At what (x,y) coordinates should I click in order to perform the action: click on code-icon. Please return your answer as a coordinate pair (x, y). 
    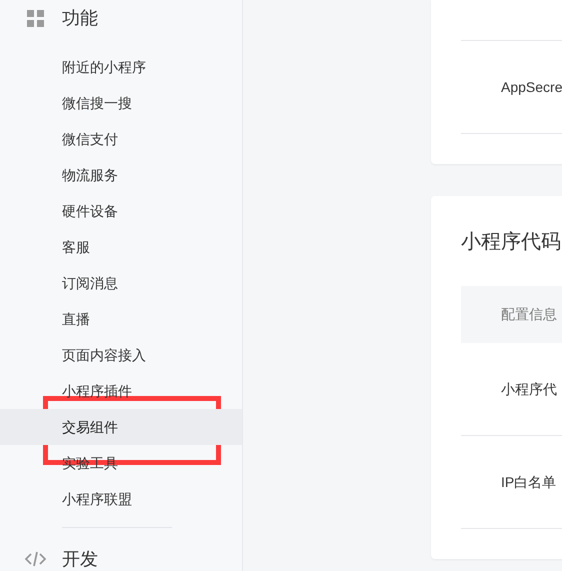
    Looking at the image, I should click on (35, 559).